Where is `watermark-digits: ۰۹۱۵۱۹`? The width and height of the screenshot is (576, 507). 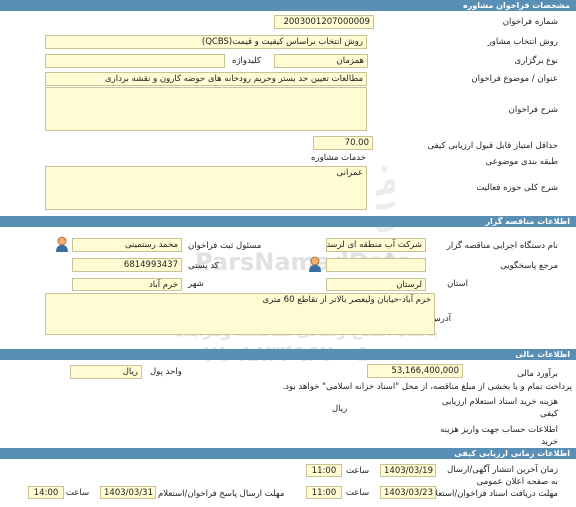 watermark-digits: ۰۹۱۵۱۹ is located at coordinates (385, 215).